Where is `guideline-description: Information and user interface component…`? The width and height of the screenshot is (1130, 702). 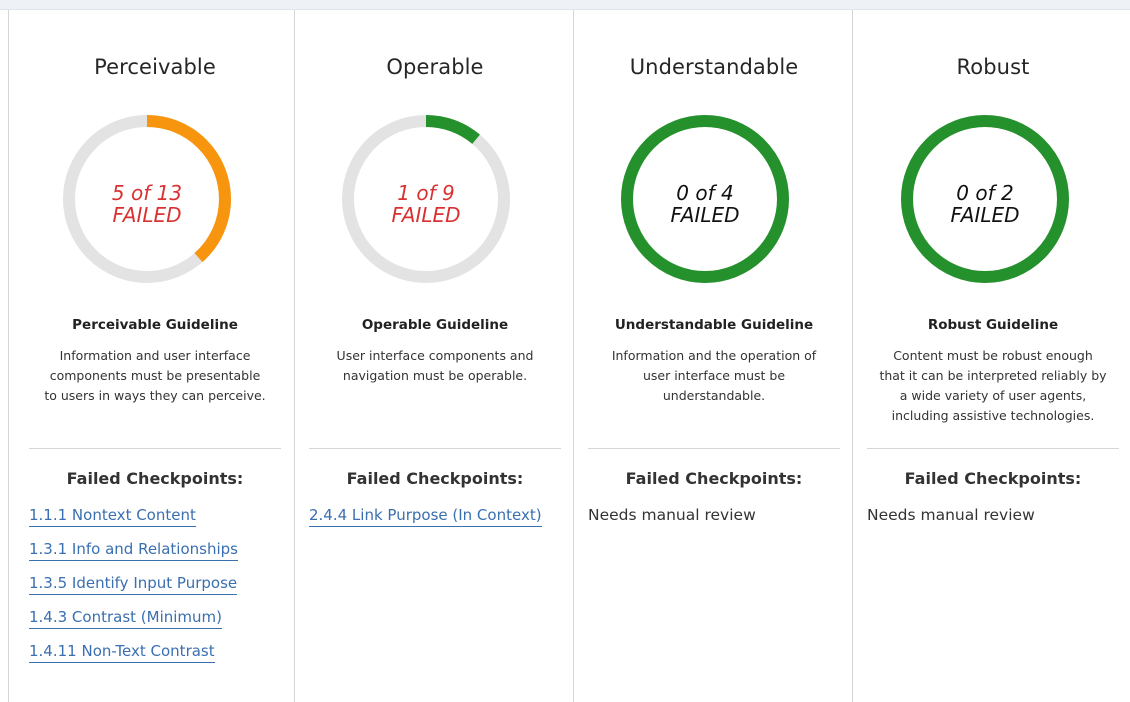
guideline-description: Information and user interface component… is located at coordinates (155, 376).